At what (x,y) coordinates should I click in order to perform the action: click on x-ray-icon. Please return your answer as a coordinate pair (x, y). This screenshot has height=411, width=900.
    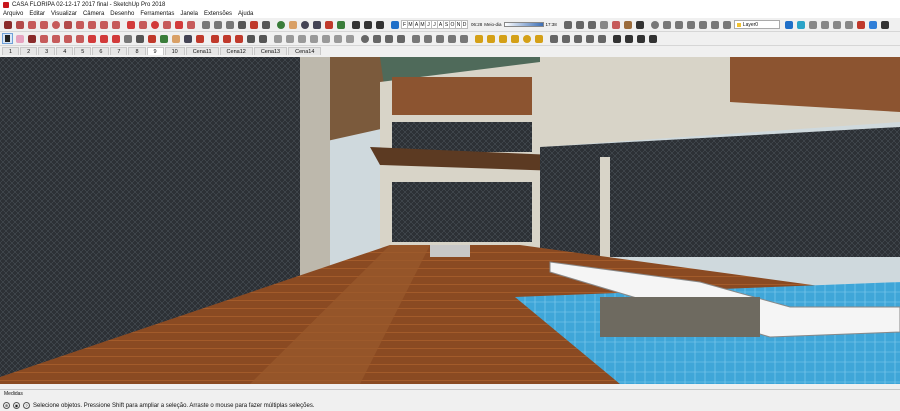
    Looking at the image, I should click on (568, 24).